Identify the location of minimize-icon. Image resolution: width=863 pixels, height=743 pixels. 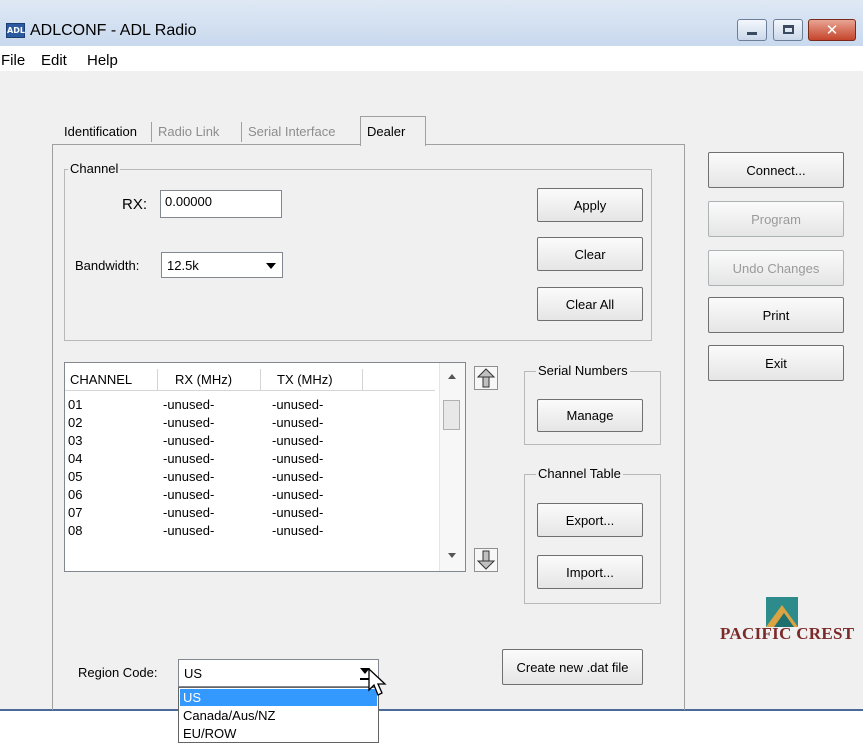
(752, 33).